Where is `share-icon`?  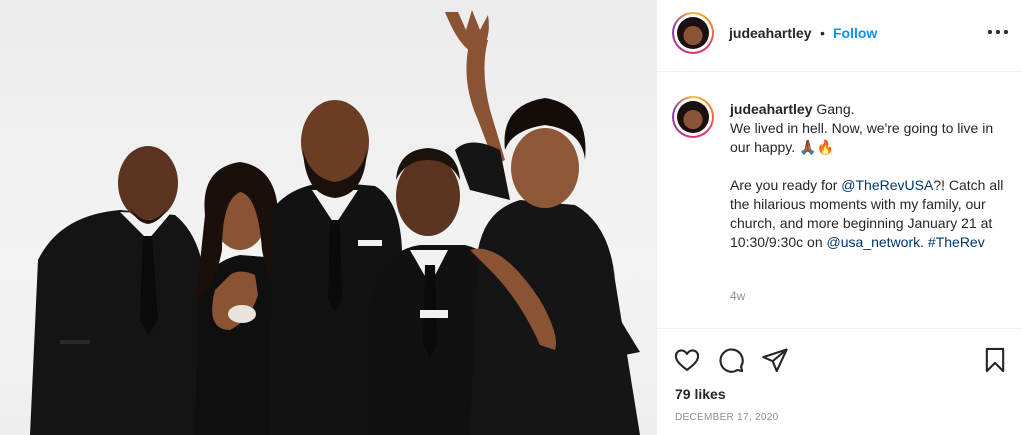
share-icon is located at coordinates (775, 360).